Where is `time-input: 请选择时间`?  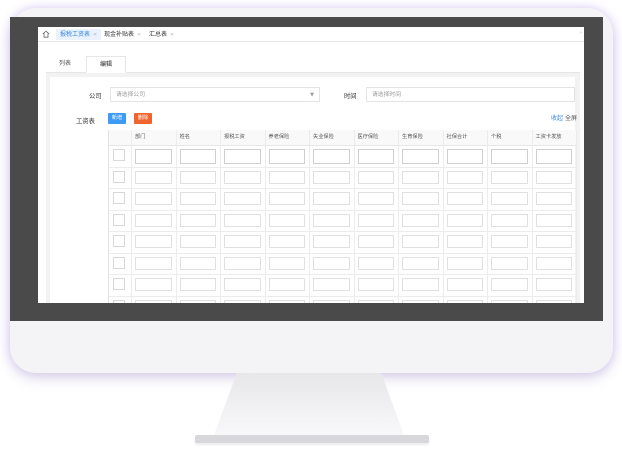 time-input: 请选择时间 is located at coordinates (470, 94).